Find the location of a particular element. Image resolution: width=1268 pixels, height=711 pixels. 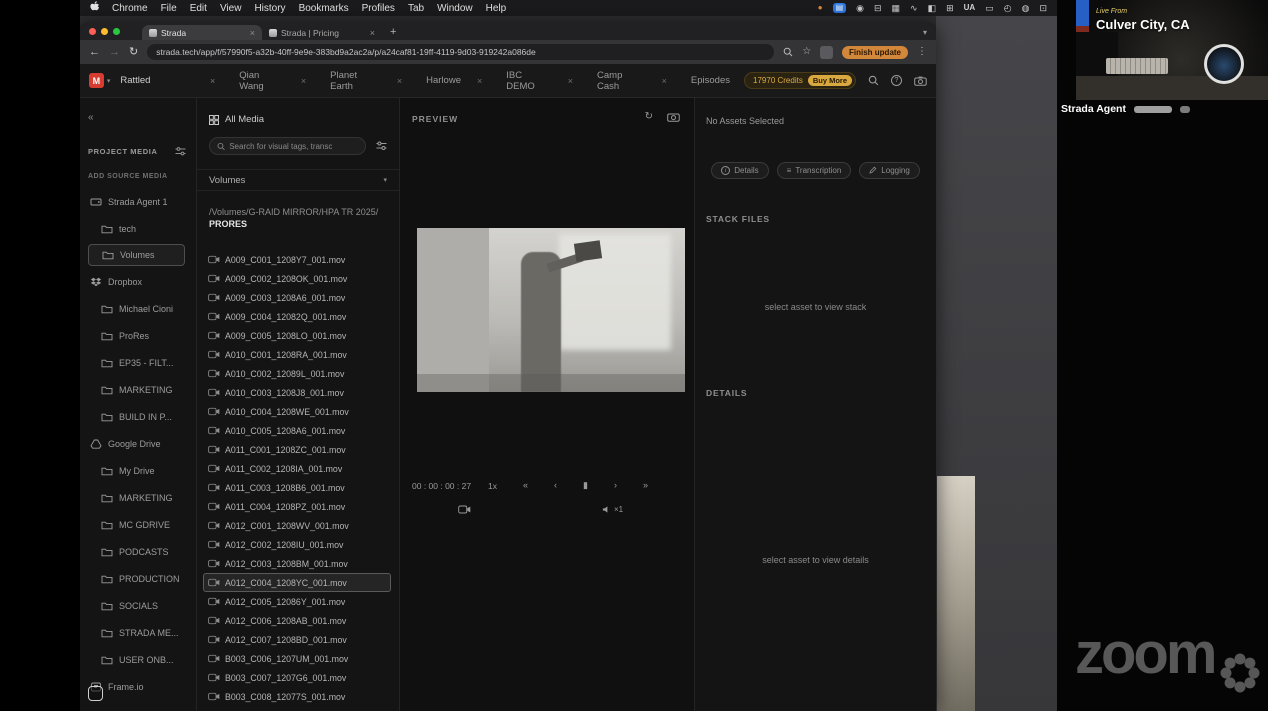

menubar-item: Edit is located at coordinates (198, 8).